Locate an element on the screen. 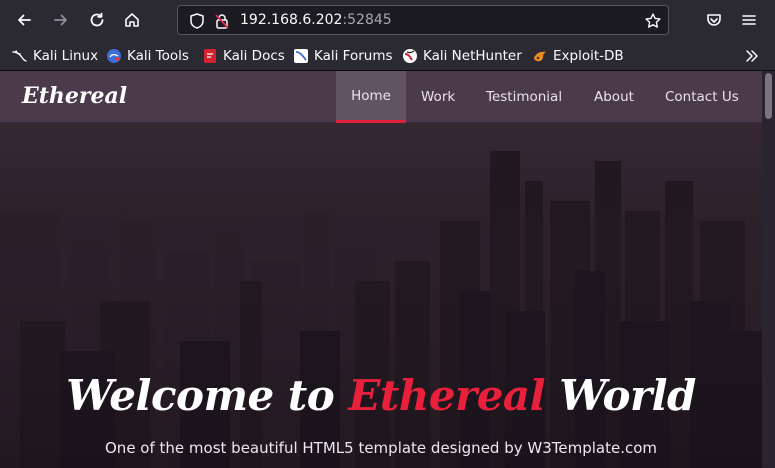 This screenshot has height=468, width=775. url-host: 192.168.6.202 is located at coordinates (291, 20).